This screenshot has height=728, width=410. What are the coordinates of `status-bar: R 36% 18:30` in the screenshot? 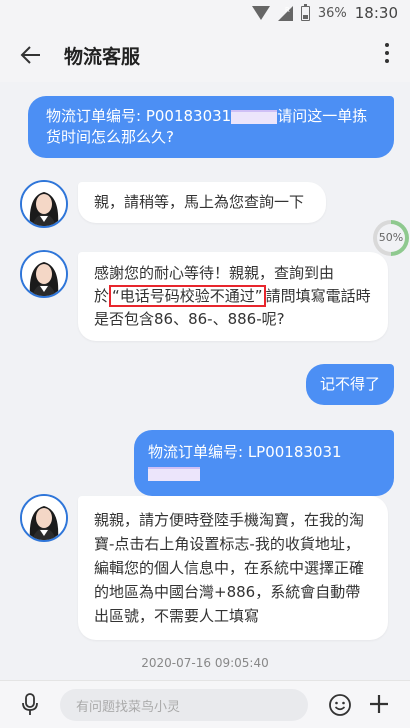 It's located at (205, 14).